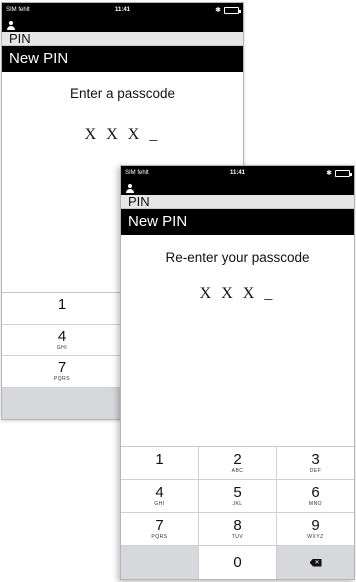  I want to click on key-3: 3 DEF, so click(315, 463).